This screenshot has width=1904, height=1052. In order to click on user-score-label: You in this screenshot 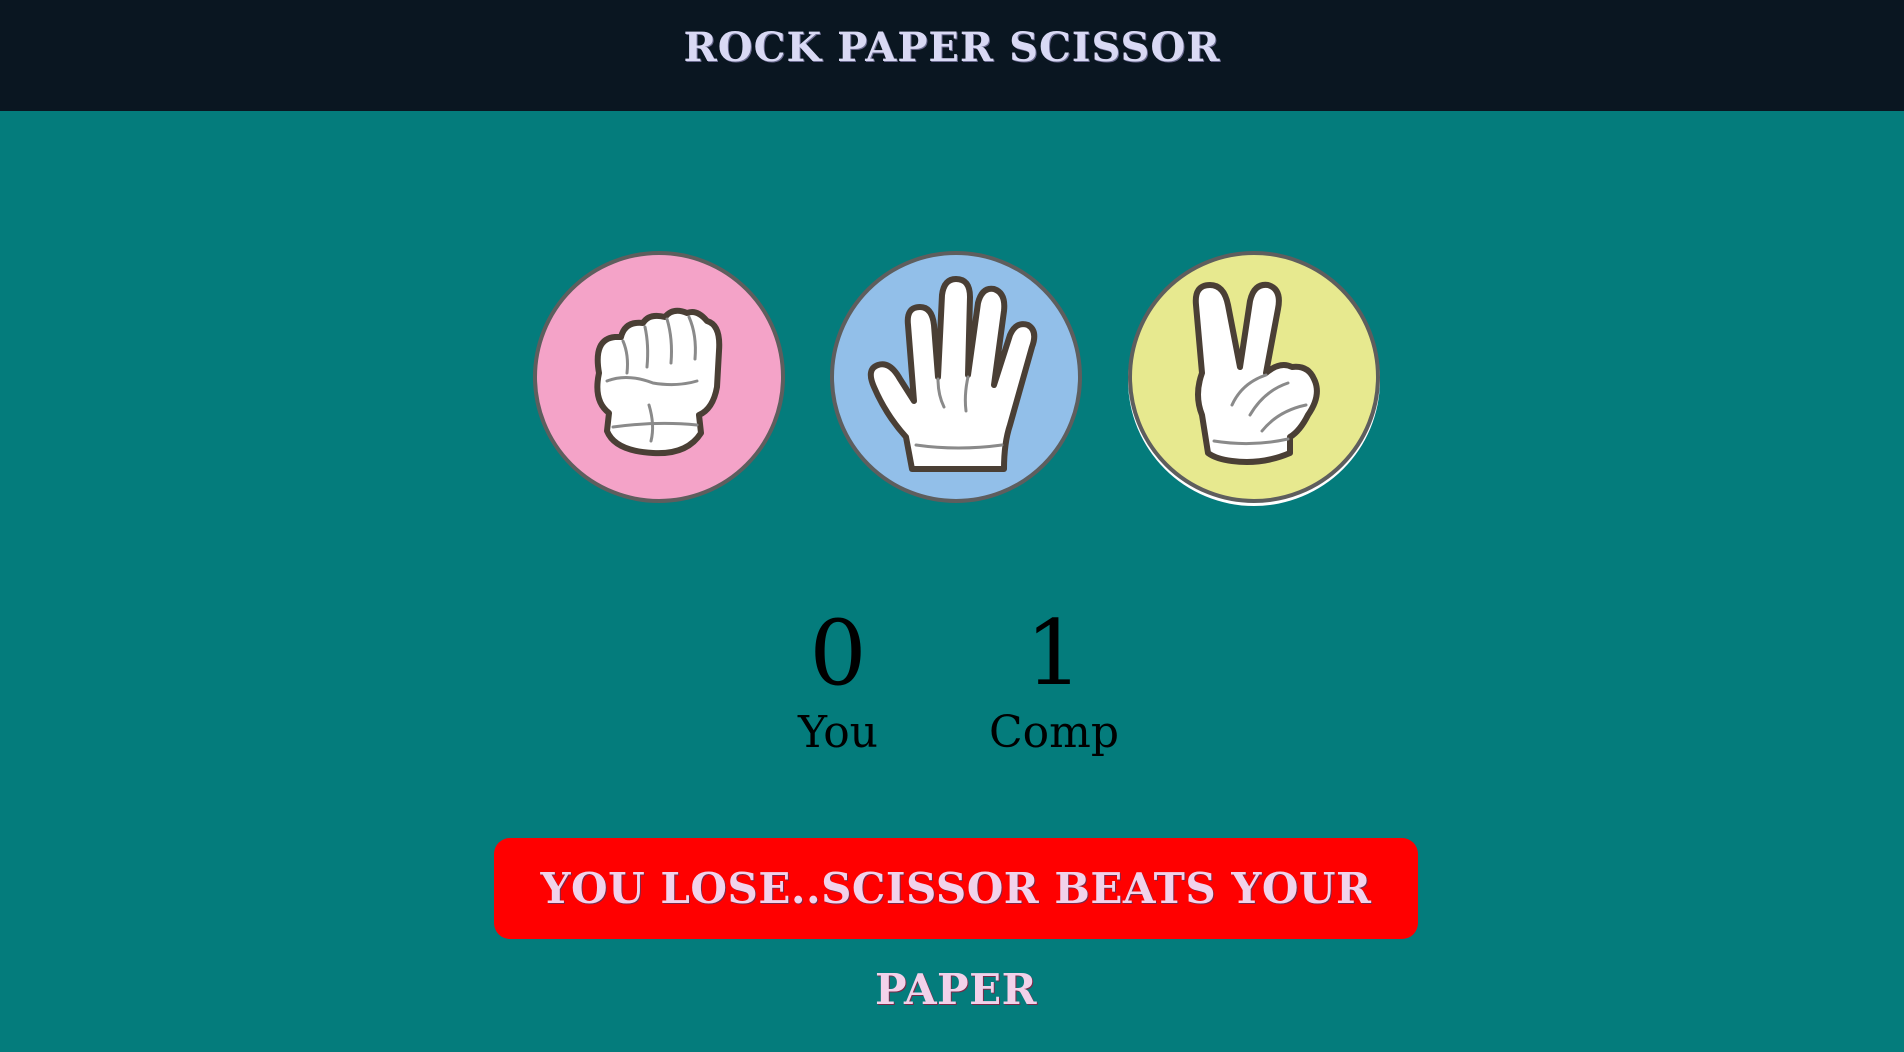, I will do `click(838, 732)`.